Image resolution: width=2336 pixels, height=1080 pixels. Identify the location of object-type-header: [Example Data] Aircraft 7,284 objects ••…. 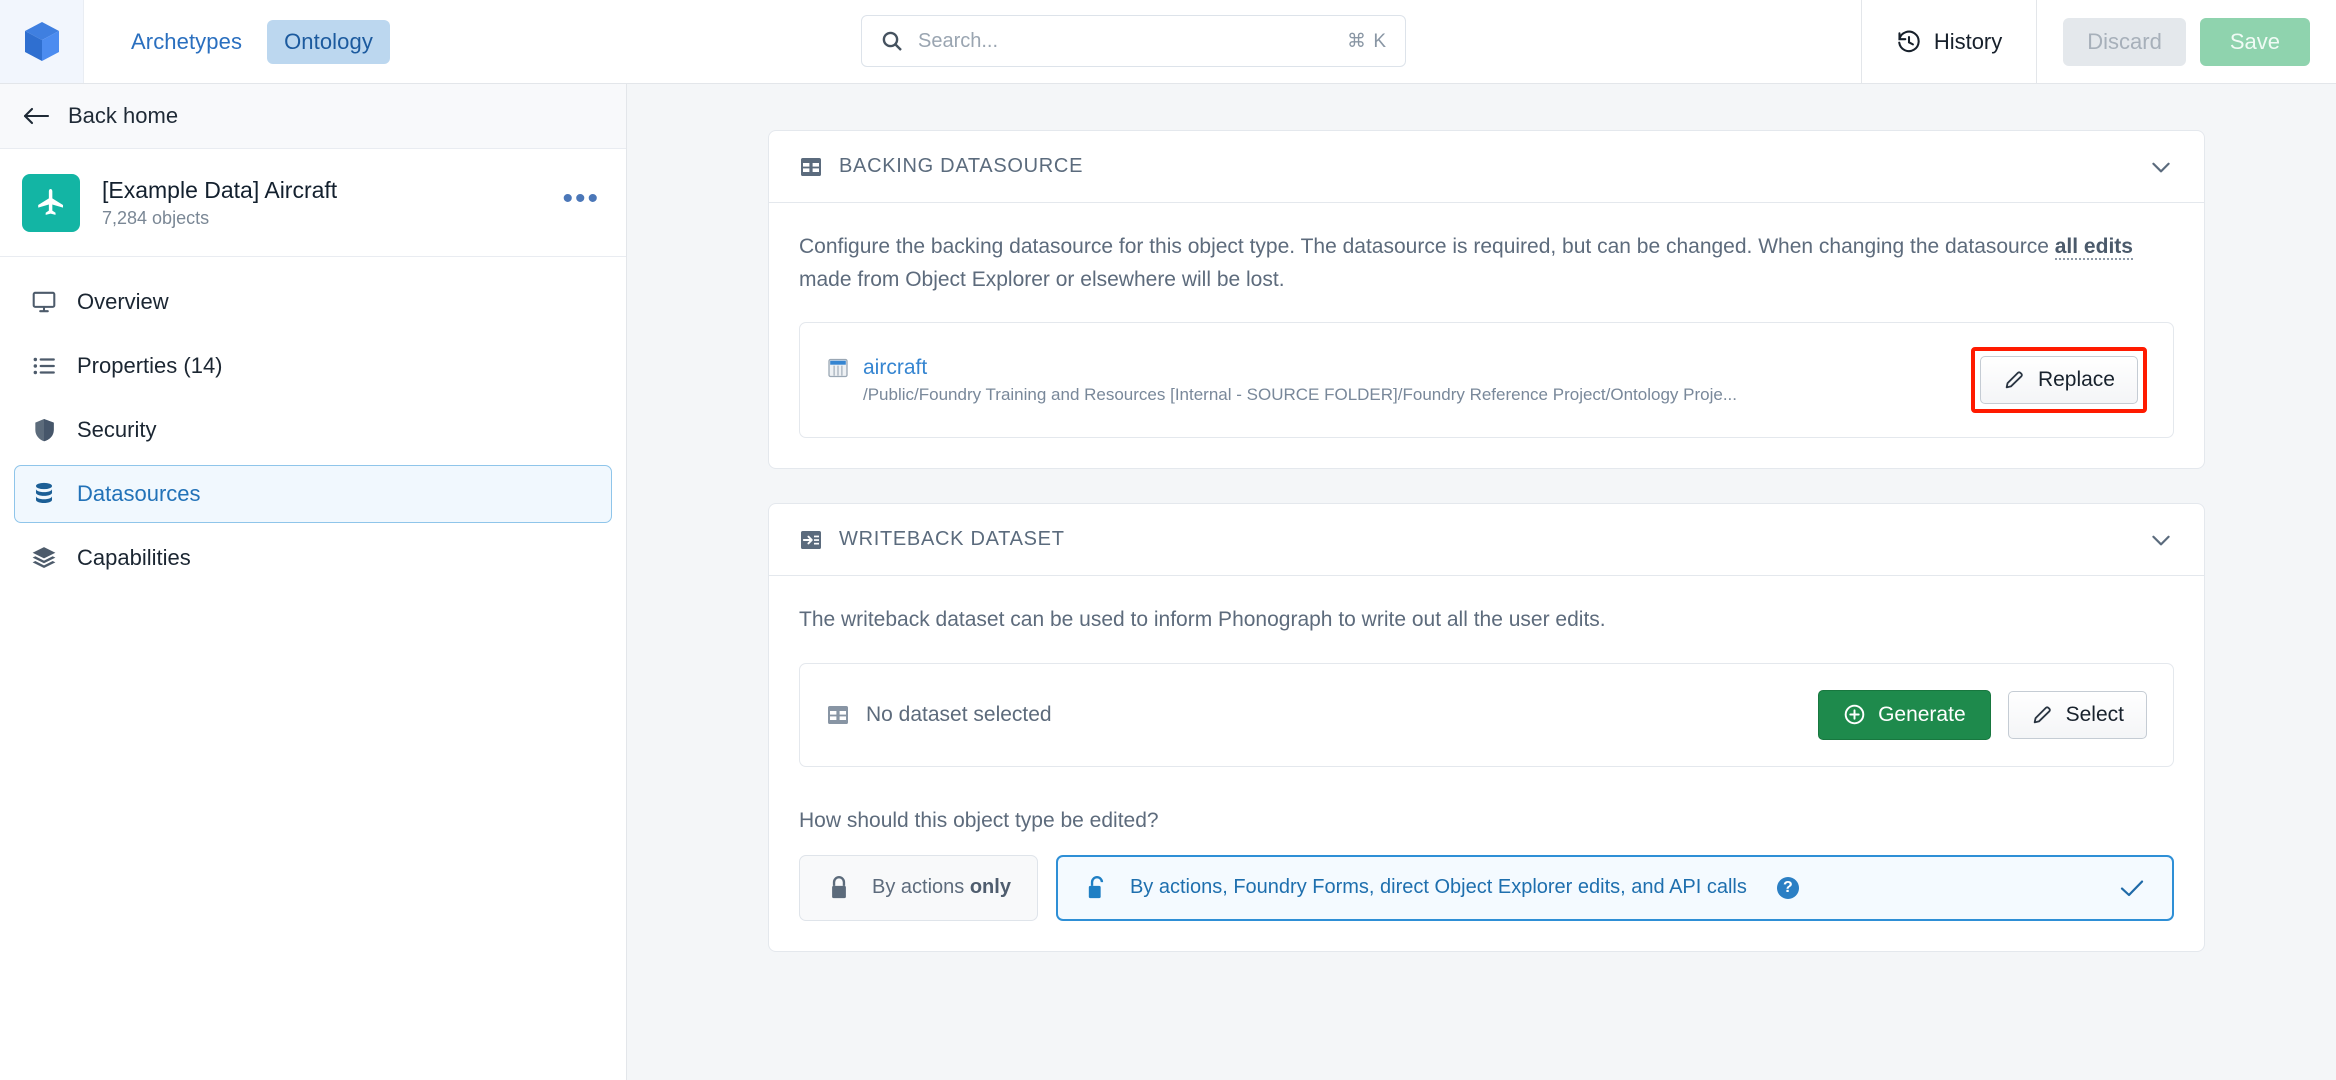
(313, 203).